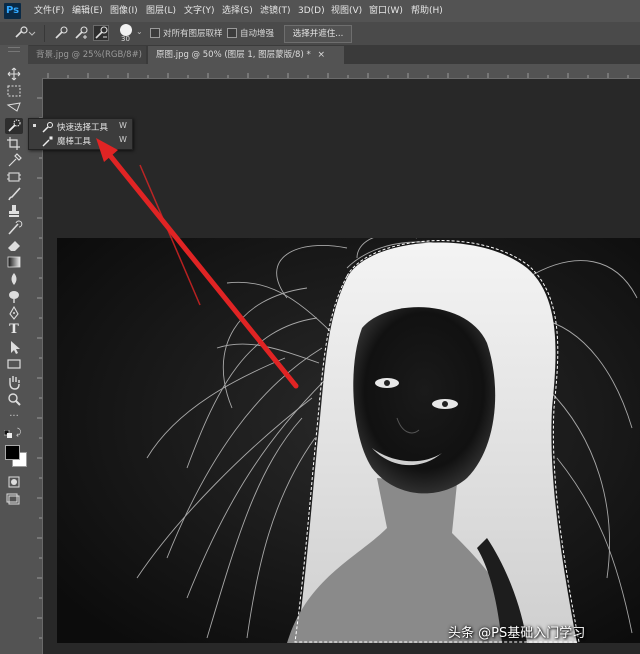 This screenshot has width=640, height=654. What do you see at coordinates (35, 366) in the screenshot?
I see `vertical-ruler` at bounding box center [35, 366].